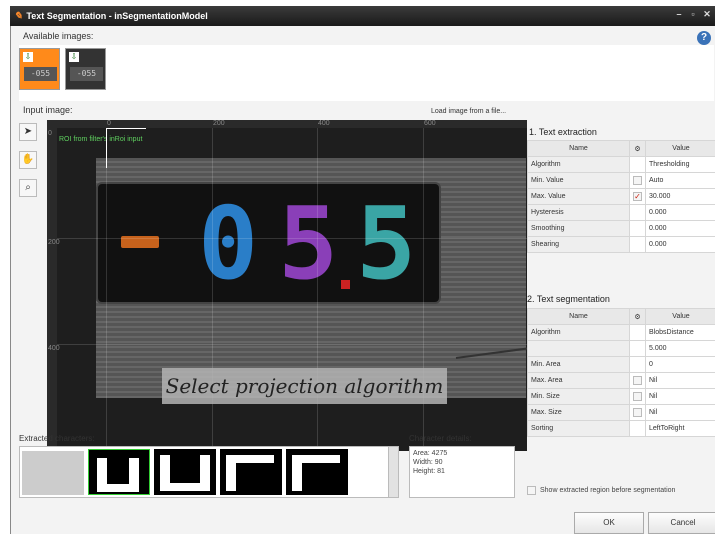  I want to click on text-segmentation-title: 2. Text segmentation, so click(568, 299).